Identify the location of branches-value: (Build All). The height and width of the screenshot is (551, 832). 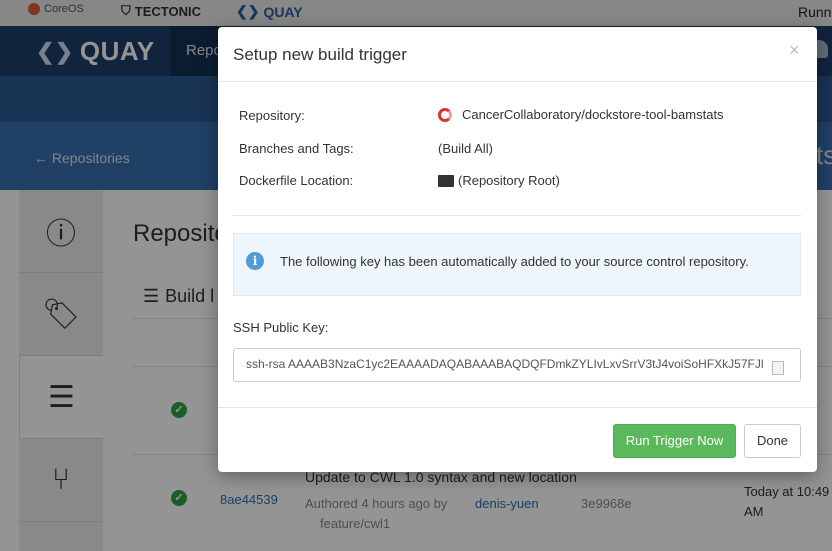
(465, 148).